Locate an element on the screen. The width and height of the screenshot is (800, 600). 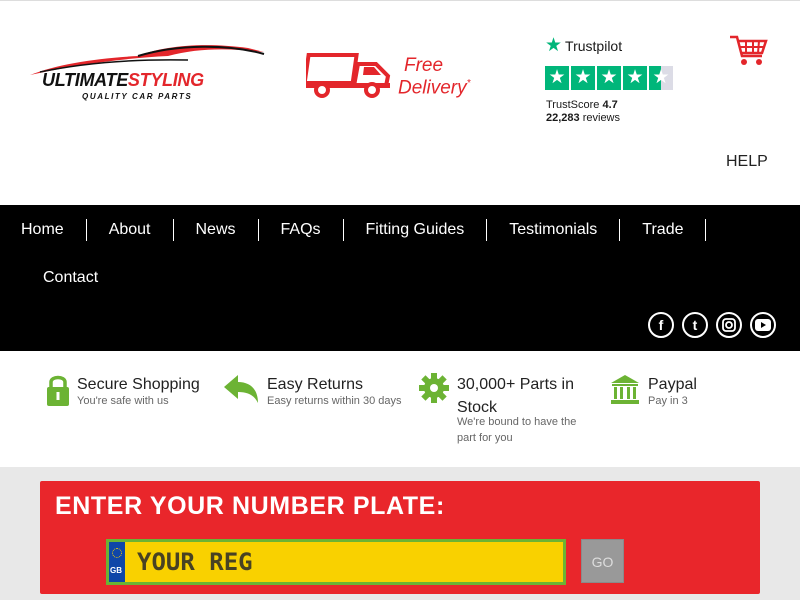
lock-icon is located at coordinates (58, 390).